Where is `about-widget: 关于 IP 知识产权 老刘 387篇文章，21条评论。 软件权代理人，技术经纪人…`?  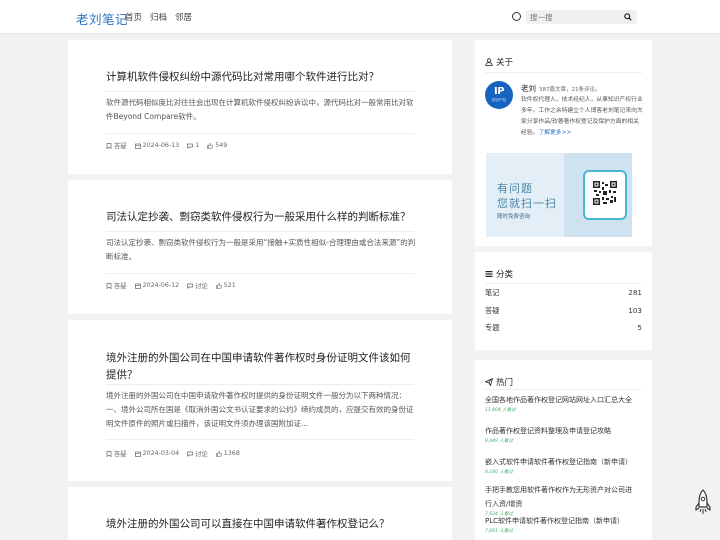 about-widget: 关于 IP 知识产权 老刘 387篇文章，21条评论。 软件权代理人，技术经纪人… is located at coordinates (563, 143).